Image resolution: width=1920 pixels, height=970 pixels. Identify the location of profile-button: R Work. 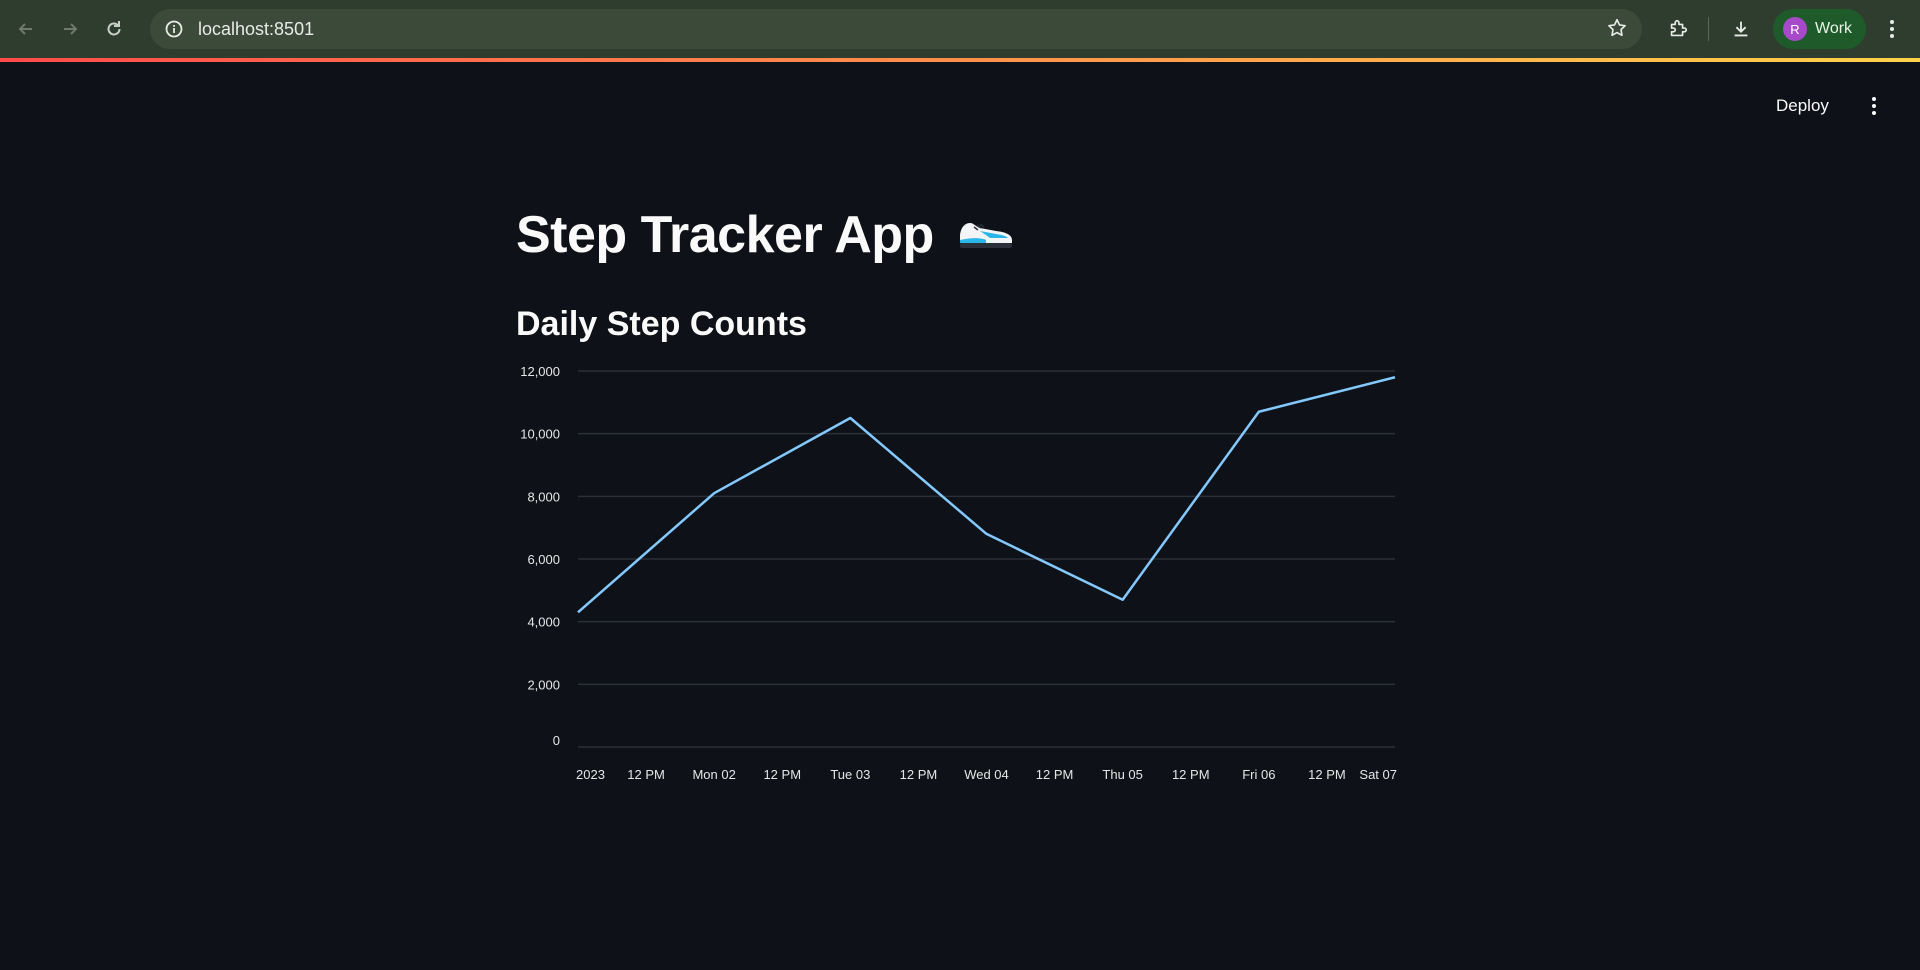
(1820, 29).